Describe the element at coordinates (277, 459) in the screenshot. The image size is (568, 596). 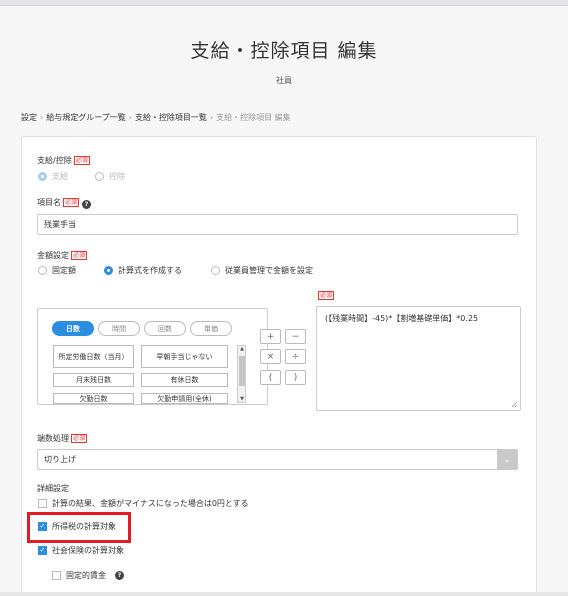
I see `rounding-select: 切り上げ ⌄` at that location.